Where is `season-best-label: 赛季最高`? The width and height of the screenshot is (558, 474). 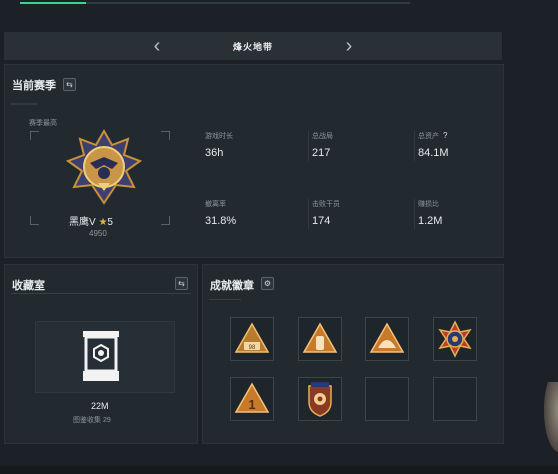
season-best-label: 赛季最高 is located at coordinates (43, 123).